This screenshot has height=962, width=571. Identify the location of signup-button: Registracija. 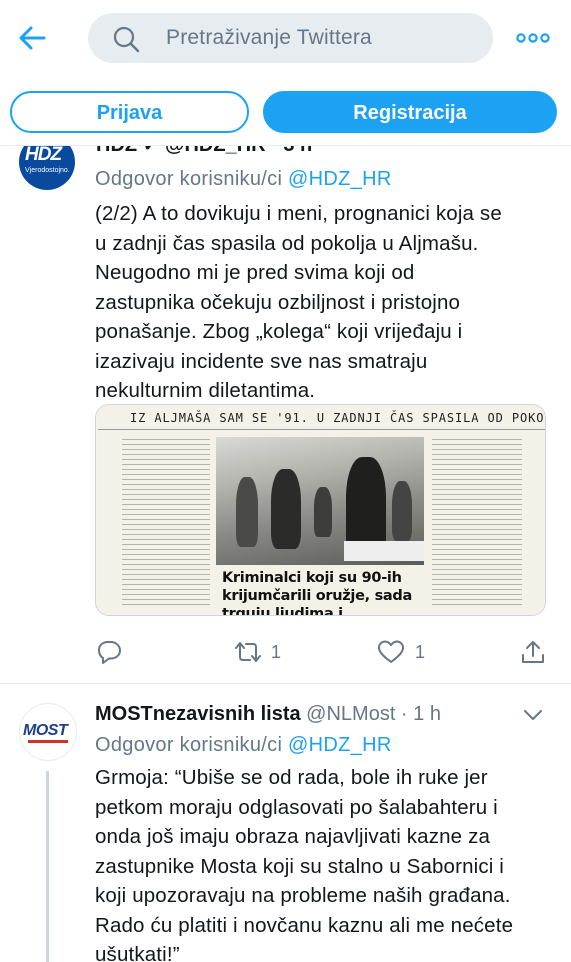
(410, 112).